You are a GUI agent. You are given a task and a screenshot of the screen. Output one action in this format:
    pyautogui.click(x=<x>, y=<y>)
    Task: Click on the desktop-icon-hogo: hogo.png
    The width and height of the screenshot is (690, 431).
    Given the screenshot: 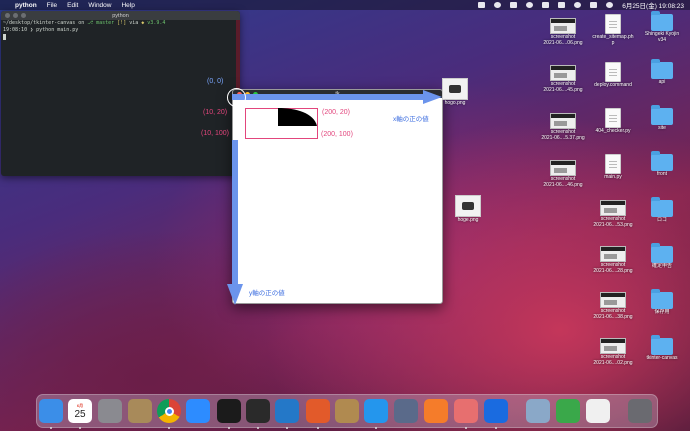 What is the action you would take?
    pyautogui.click(x=455, y=92)
    